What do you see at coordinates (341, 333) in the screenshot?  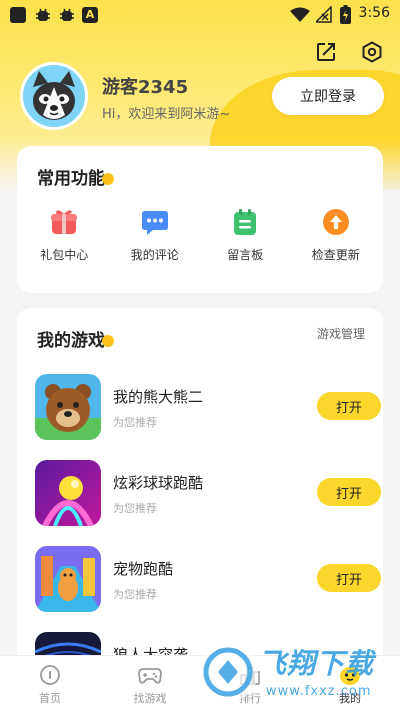 I see `game-management-link: 游戏管理` at bounding box center [341, 333].